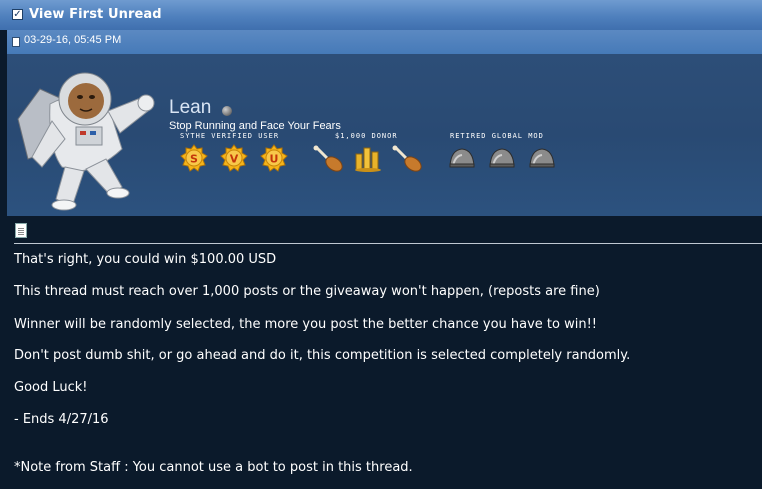 The image size is (762, 489). What do you see at coordinates (381, 15) in the screenshot?
I see `view-first-unread-bar: ✓ View First Unread` at bounding box center [381, 15].